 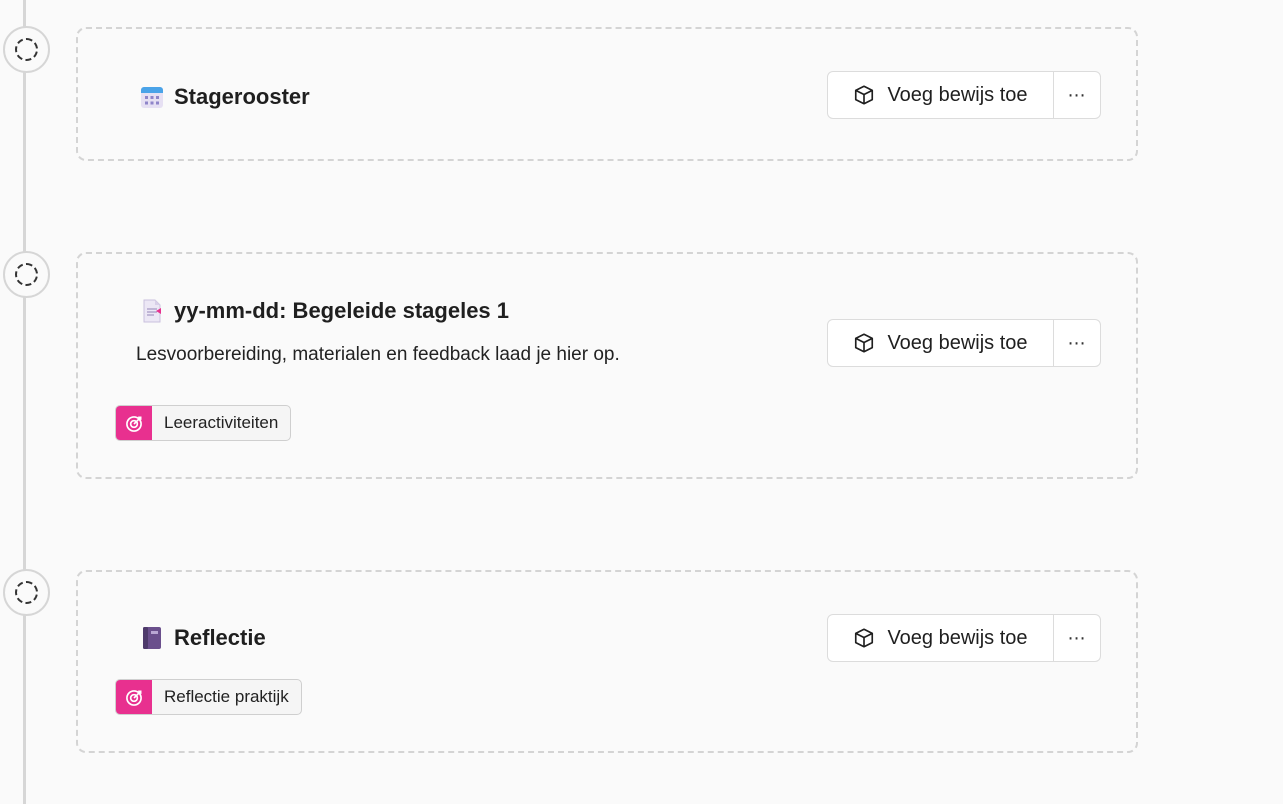 What do you see at coordinates (220, 637) in the screenshot?
I see `card-title-text: Reflectie` at bounding box center [220, 637].